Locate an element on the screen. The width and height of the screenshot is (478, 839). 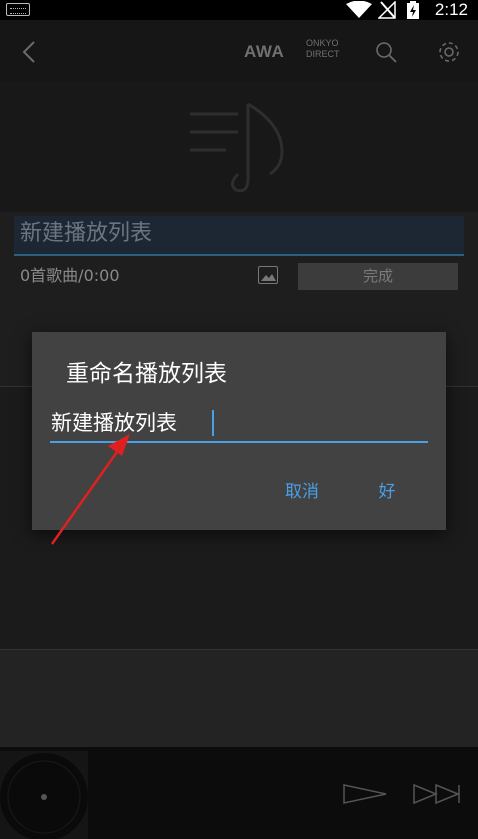
onkyo-direct-logo: ONKYO DIRECT is located at coordinates (331, 49).